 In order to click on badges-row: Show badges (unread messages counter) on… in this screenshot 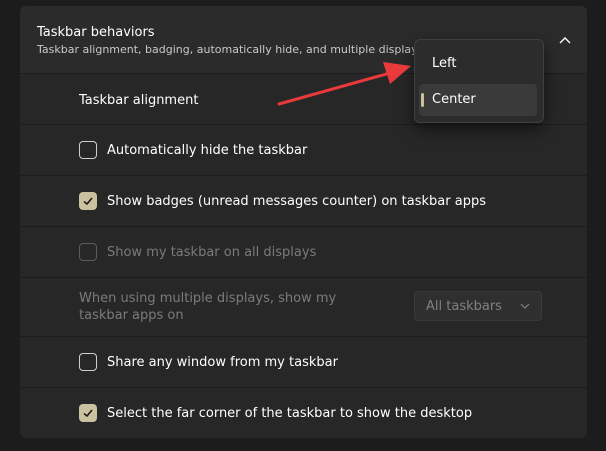, I will do `click(303, 200)`.